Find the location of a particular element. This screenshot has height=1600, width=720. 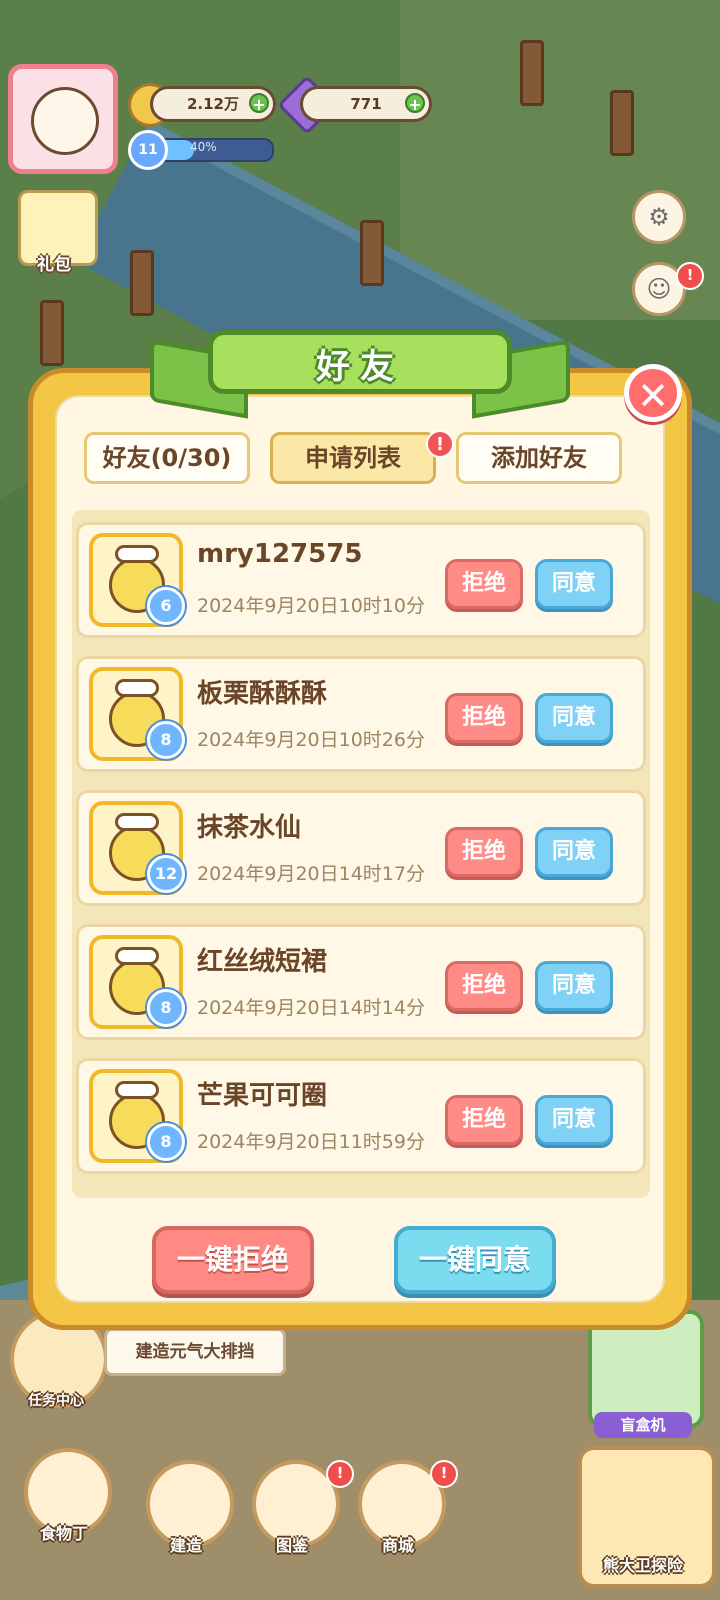

add-coins-button: + is located at coordinates (259, 103).